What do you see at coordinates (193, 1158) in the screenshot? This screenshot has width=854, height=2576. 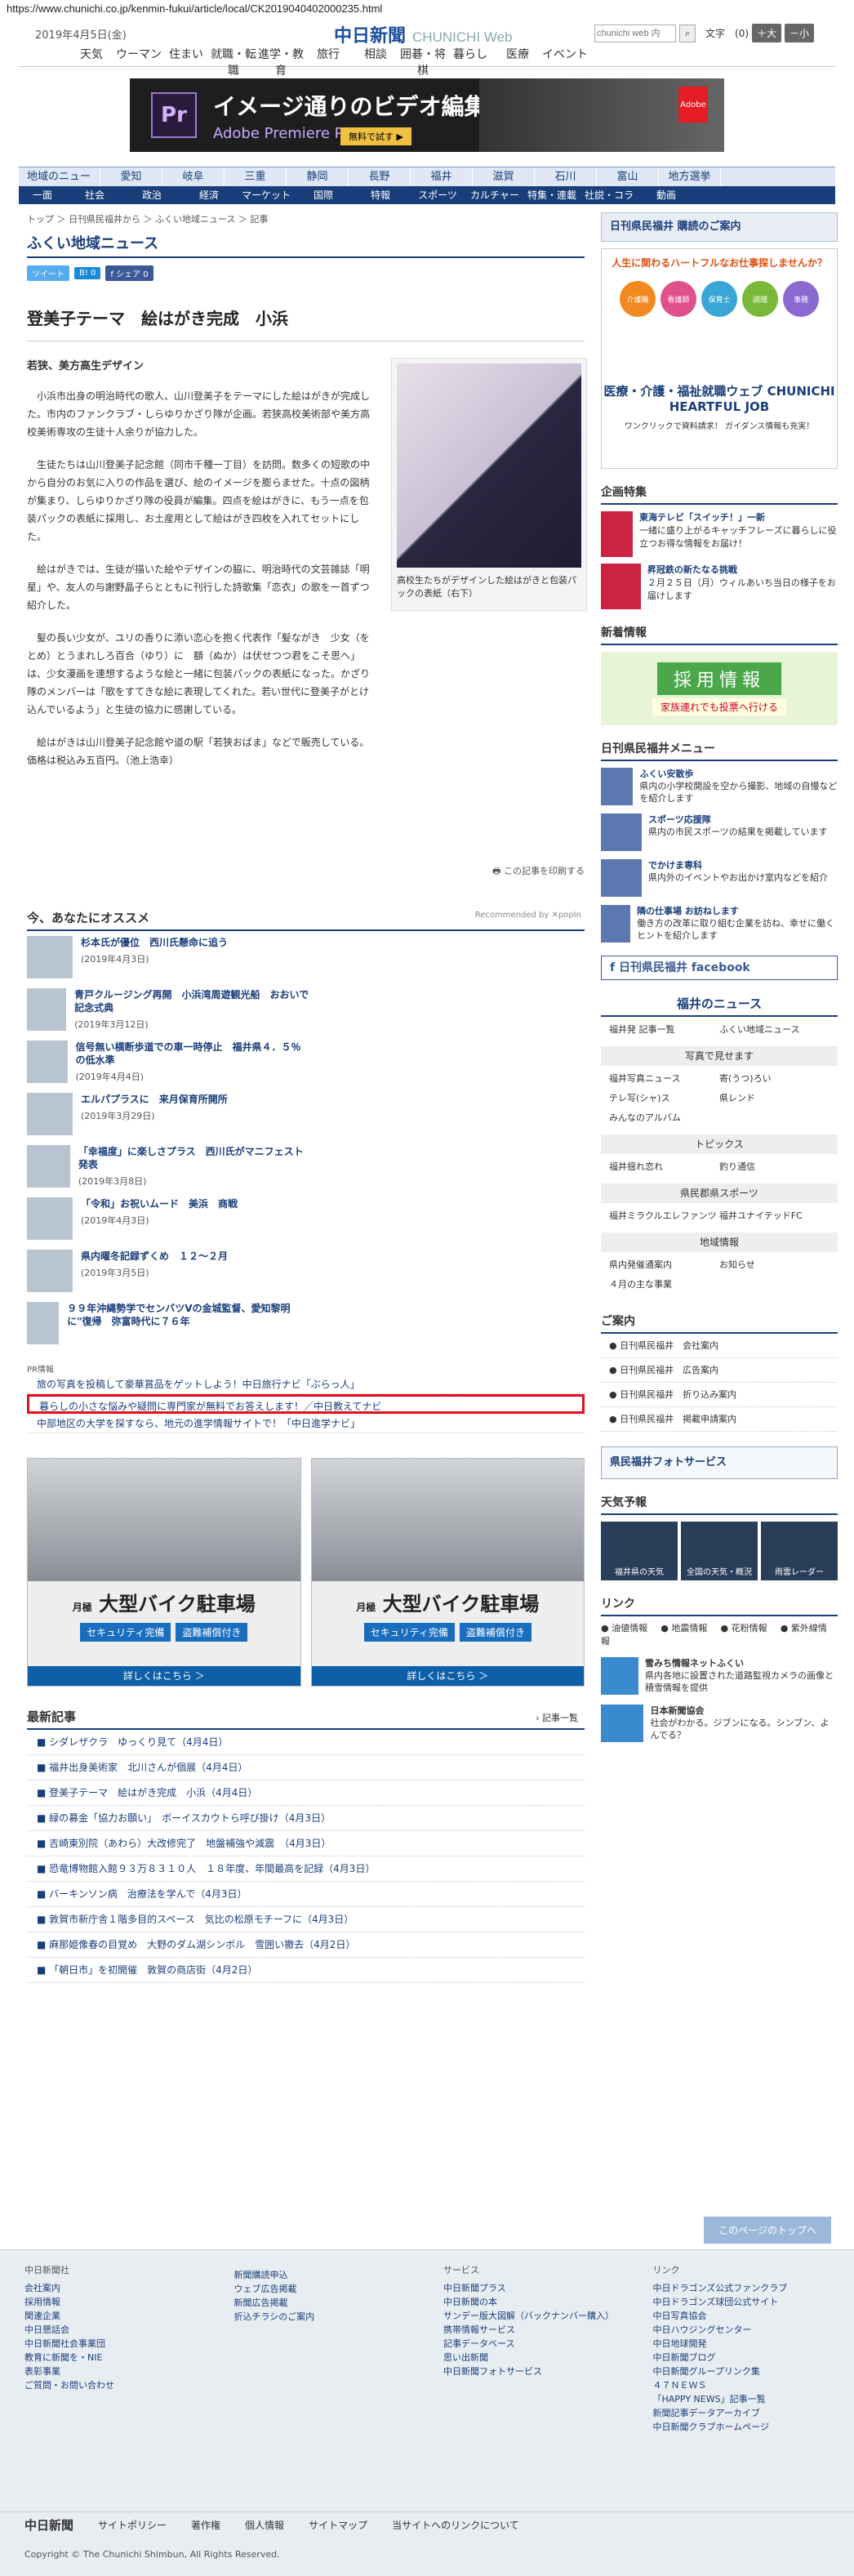 I see `recommend-title: 「幸福度」に楽しさプラス 西川氏がマニフェスト発表` at bounding box center [193, 1158].